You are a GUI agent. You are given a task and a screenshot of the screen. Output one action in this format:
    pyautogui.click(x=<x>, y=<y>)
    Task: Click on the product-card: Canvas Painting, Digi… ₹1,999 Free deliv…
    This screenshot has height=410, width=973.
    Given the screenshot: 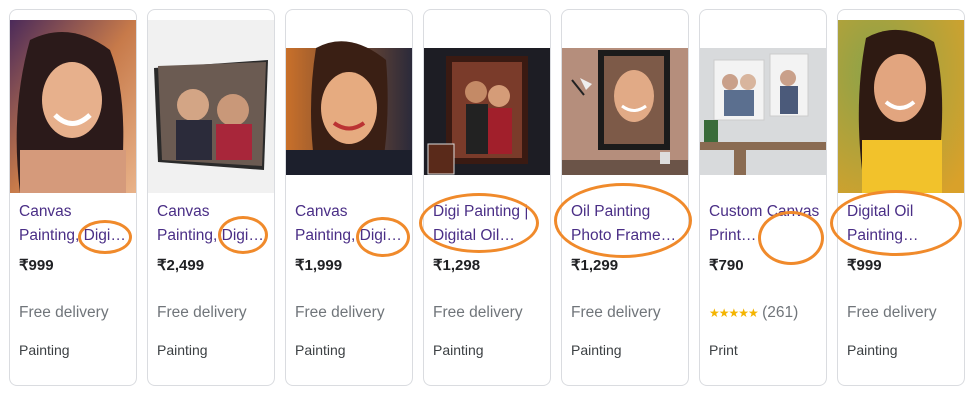 What is the action you would take?
    pyautogui.click(x=349, y=197)
    